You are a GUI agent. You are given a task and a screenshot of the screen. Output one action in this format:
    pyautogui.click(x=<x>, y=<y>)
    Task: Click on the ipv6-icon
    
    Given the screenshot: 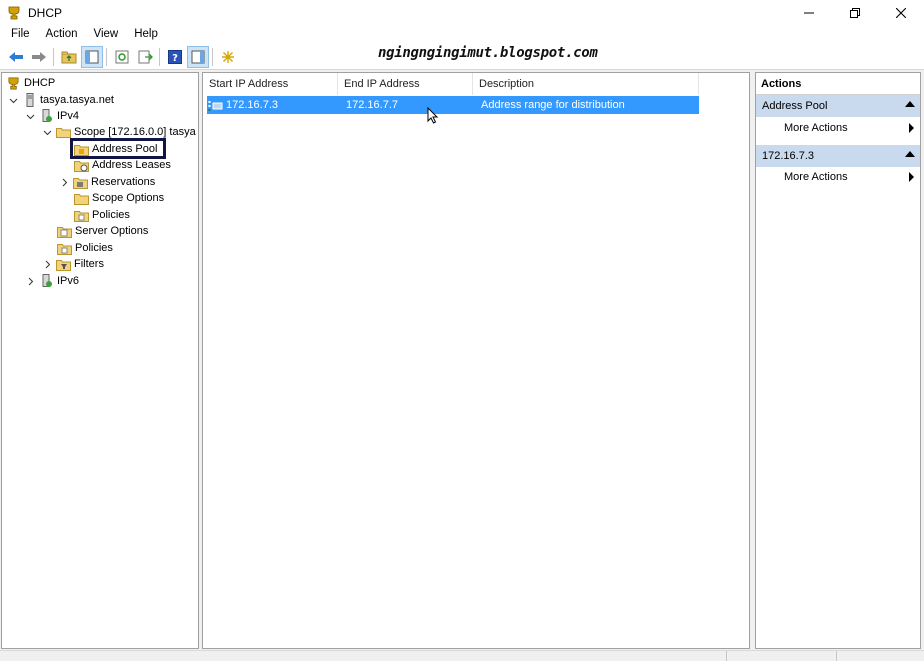 What is the action you would take?
    pyautogui.click(x=46, y=281)
    